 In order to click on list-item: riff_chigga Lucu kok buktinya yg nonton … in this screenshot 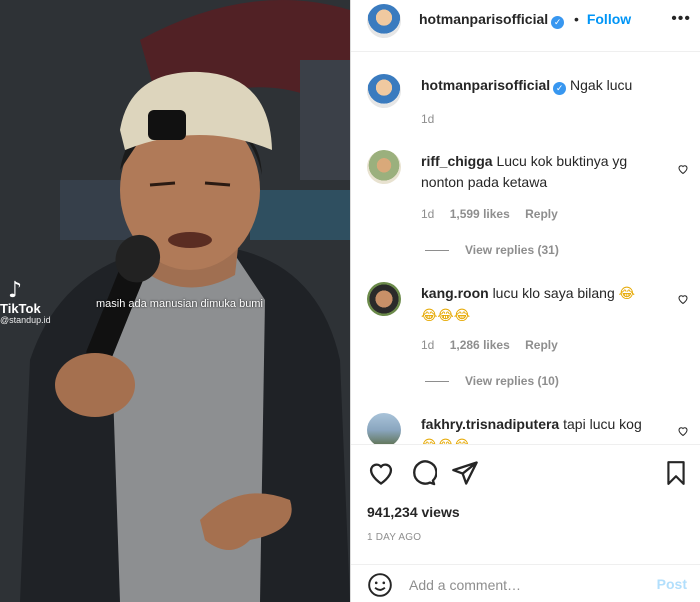, I will do `click(546, 172)`.